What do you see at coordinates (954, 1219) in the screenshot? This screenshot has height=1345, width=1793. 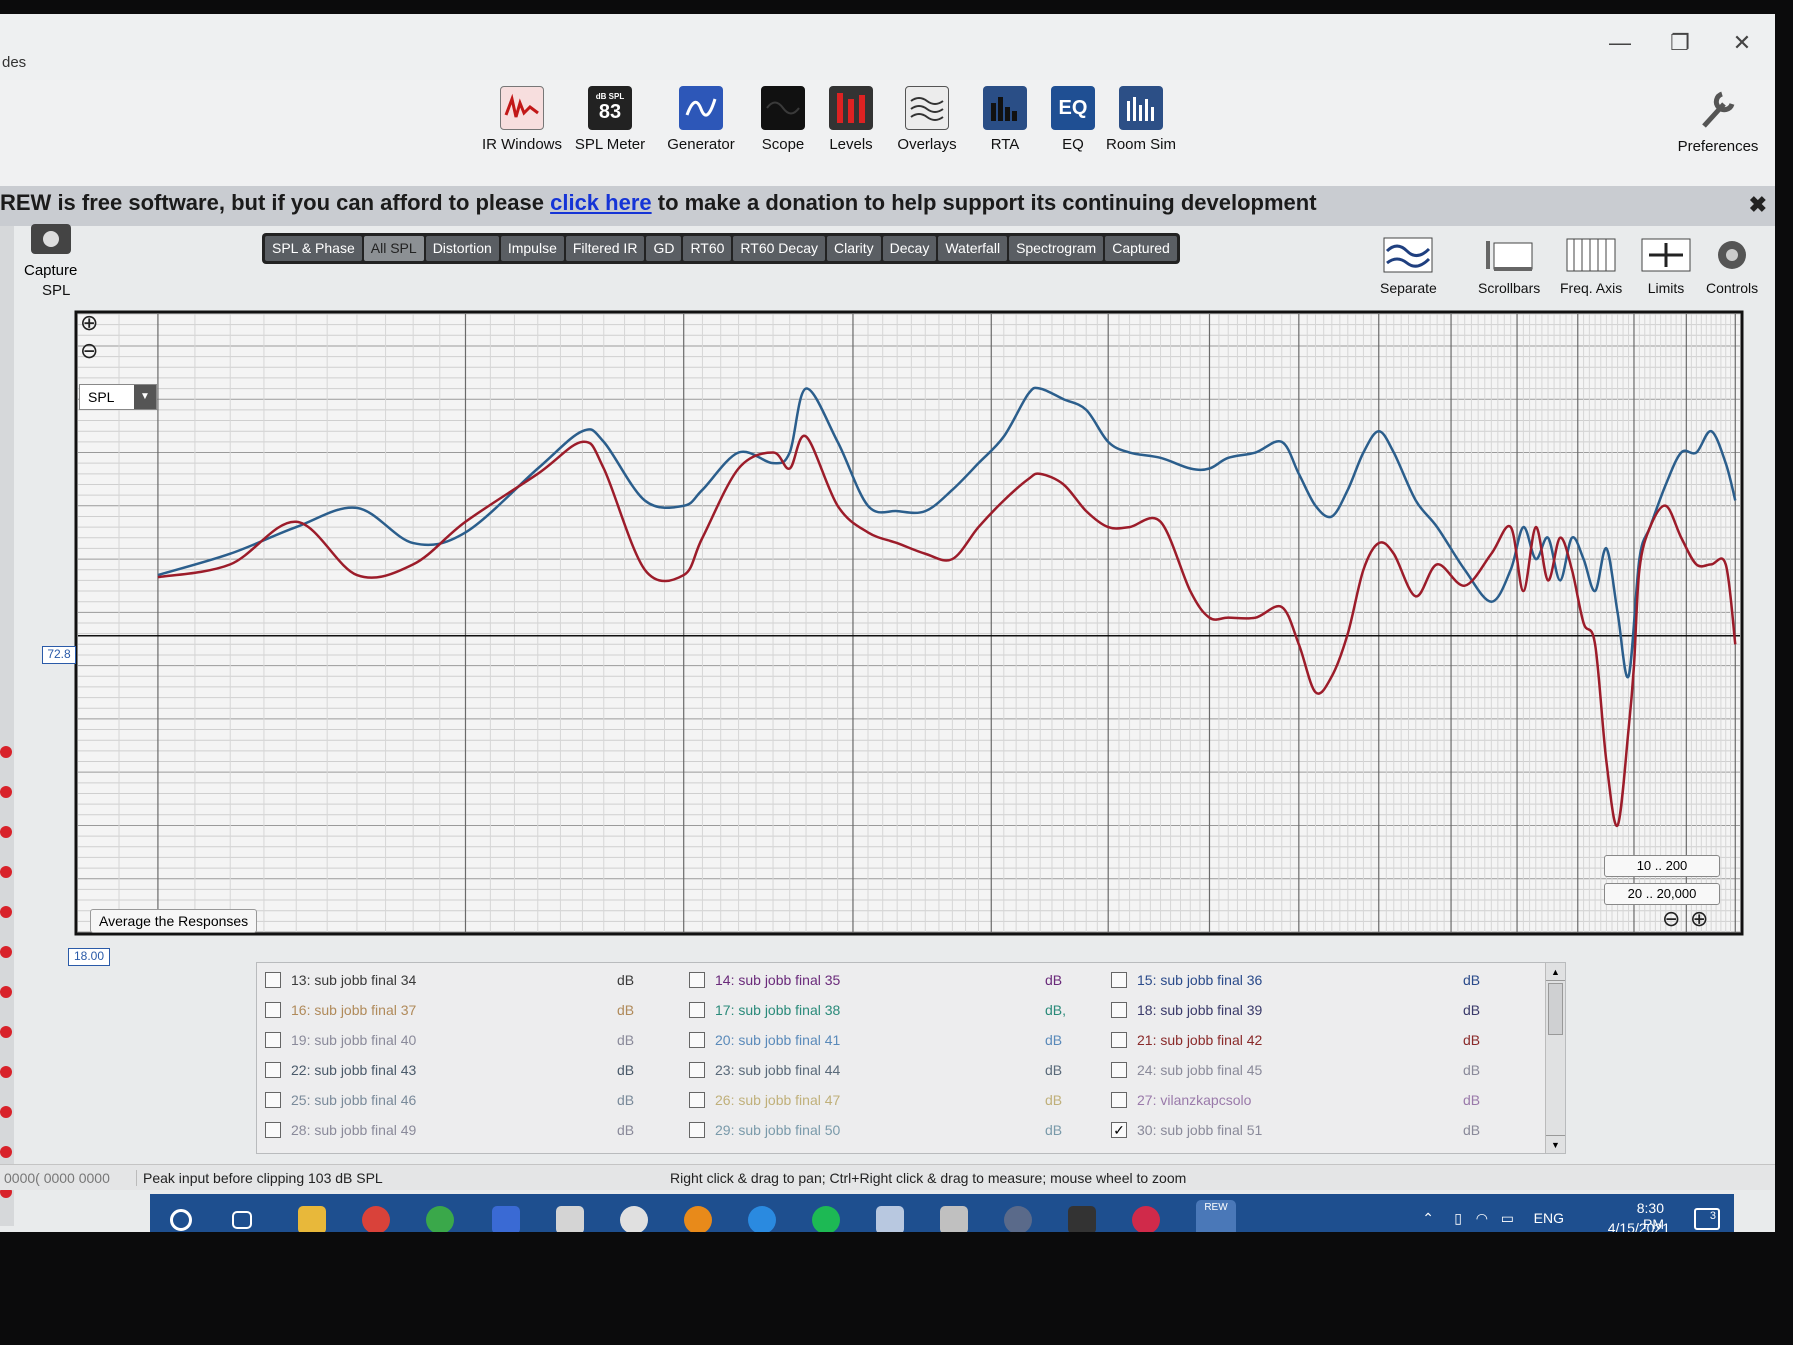 I see `tool-app-icon` at bounding box center [954, 1219].